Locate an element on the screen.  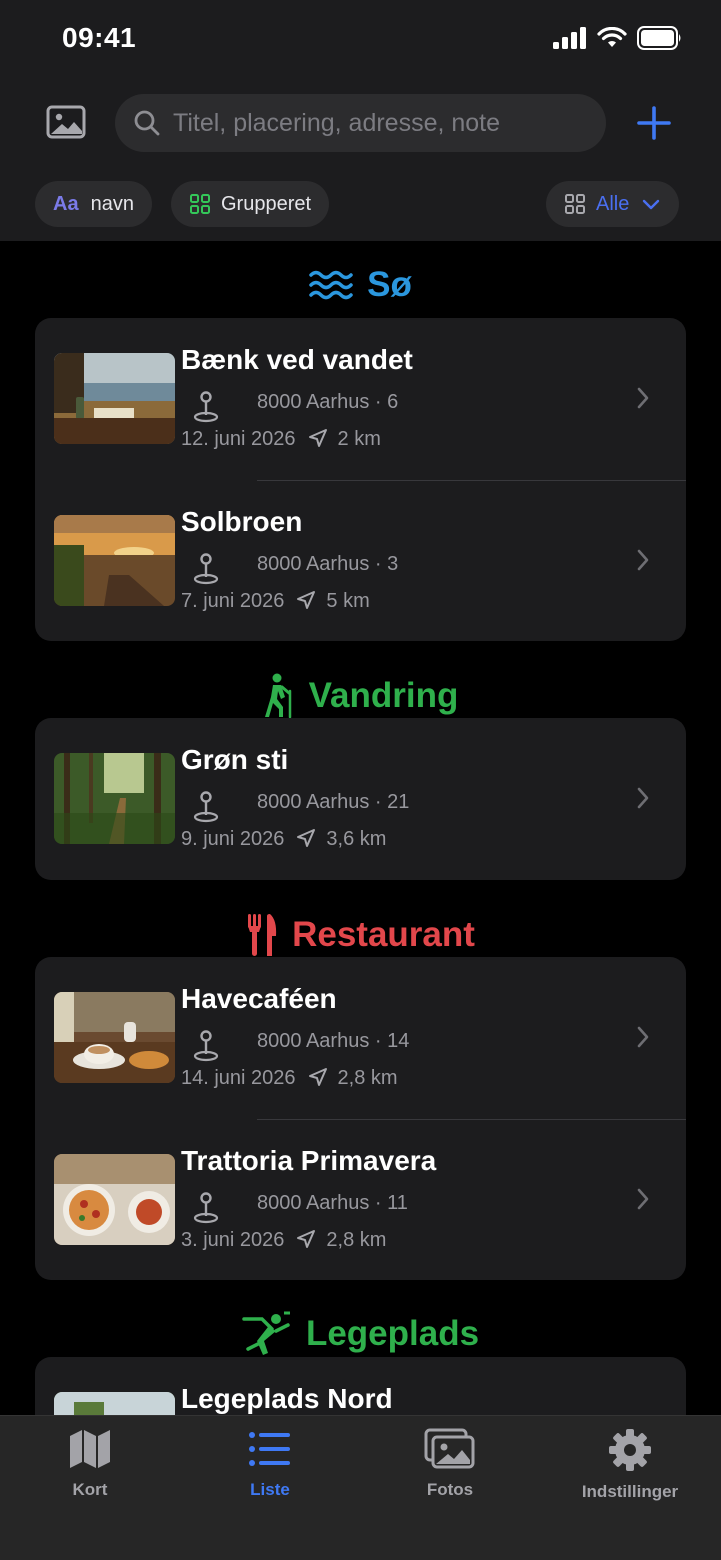
water-waves-icon is located at coordinates (331, 285).